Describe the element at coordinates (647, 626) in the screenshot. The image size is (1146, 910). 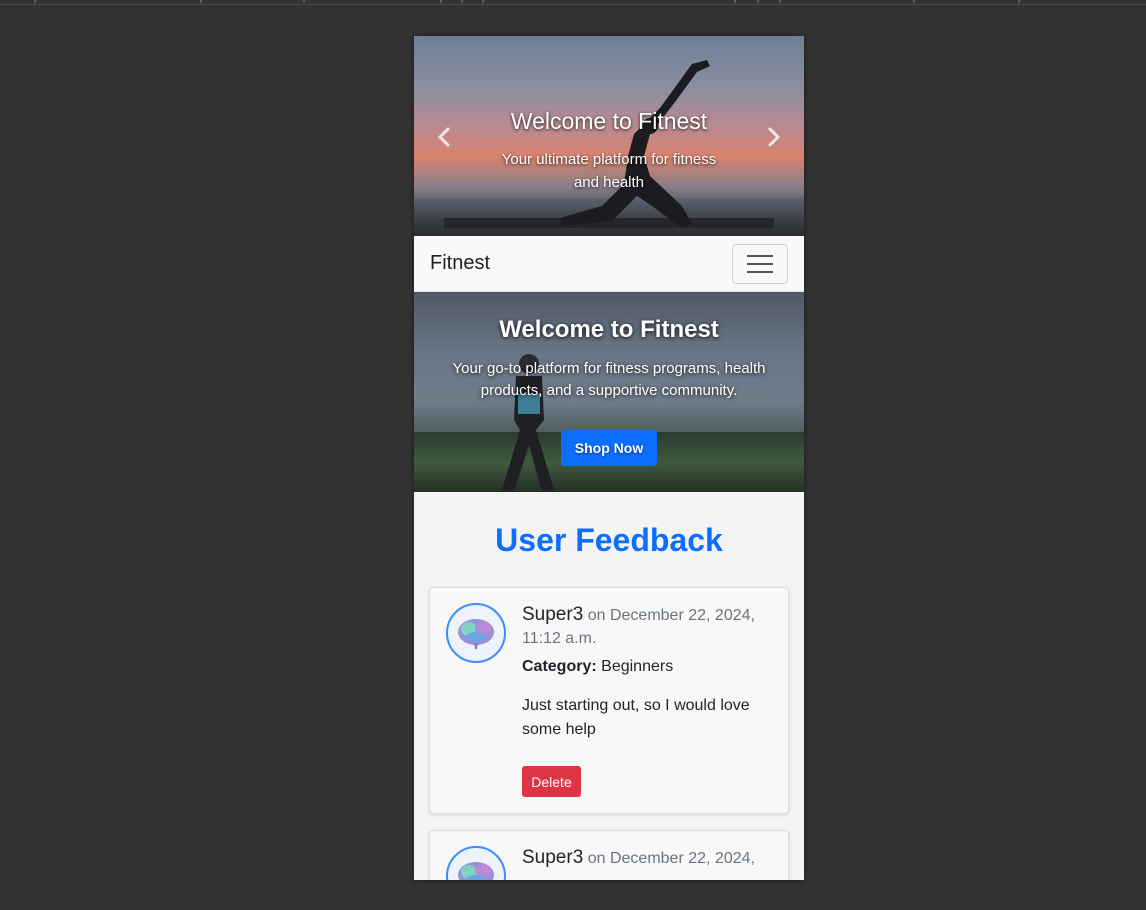
I see `feedback-header: Super3 on December 22, 2024, 11:12 a.m.` at that location.